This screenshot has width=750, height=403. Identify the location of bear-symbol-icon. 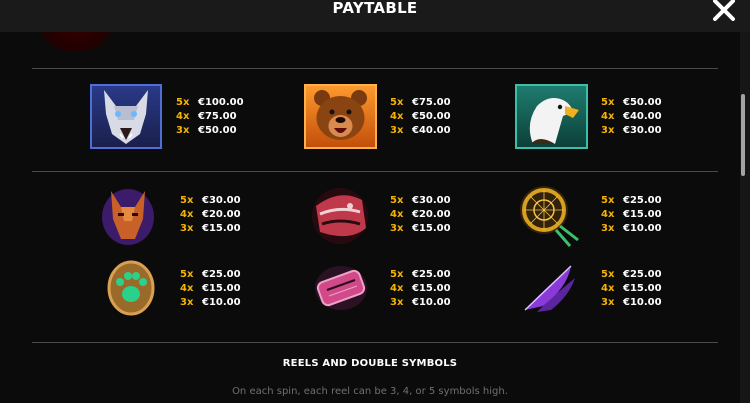
(340, 116).